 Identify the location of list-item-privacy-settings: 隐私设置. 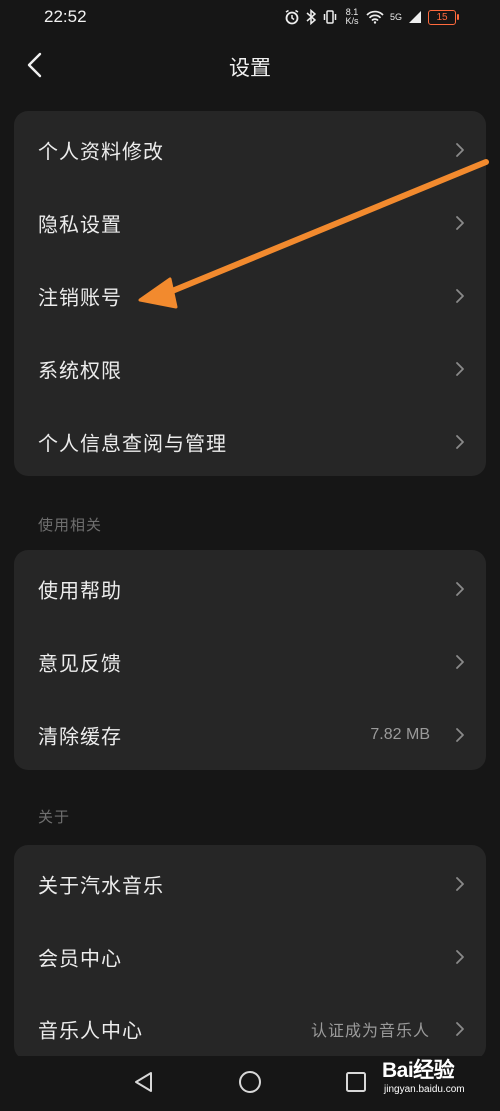
(250, 222).